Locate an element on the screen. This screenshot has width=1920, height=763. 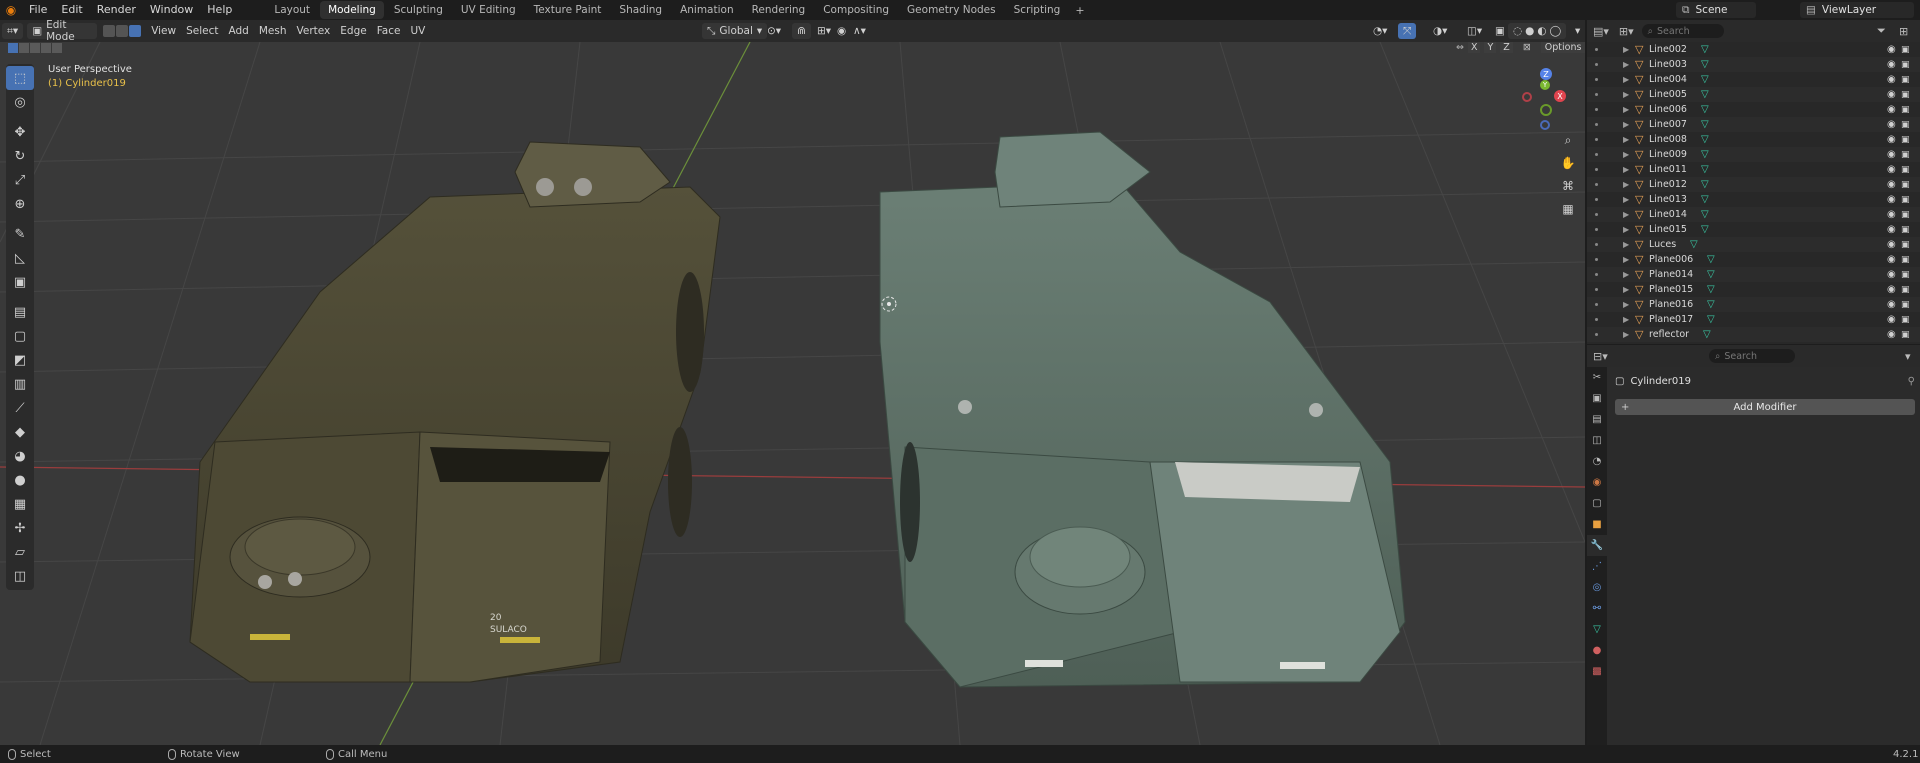
render-tab-icon: ▣ is located at coordinates (1597, 398).